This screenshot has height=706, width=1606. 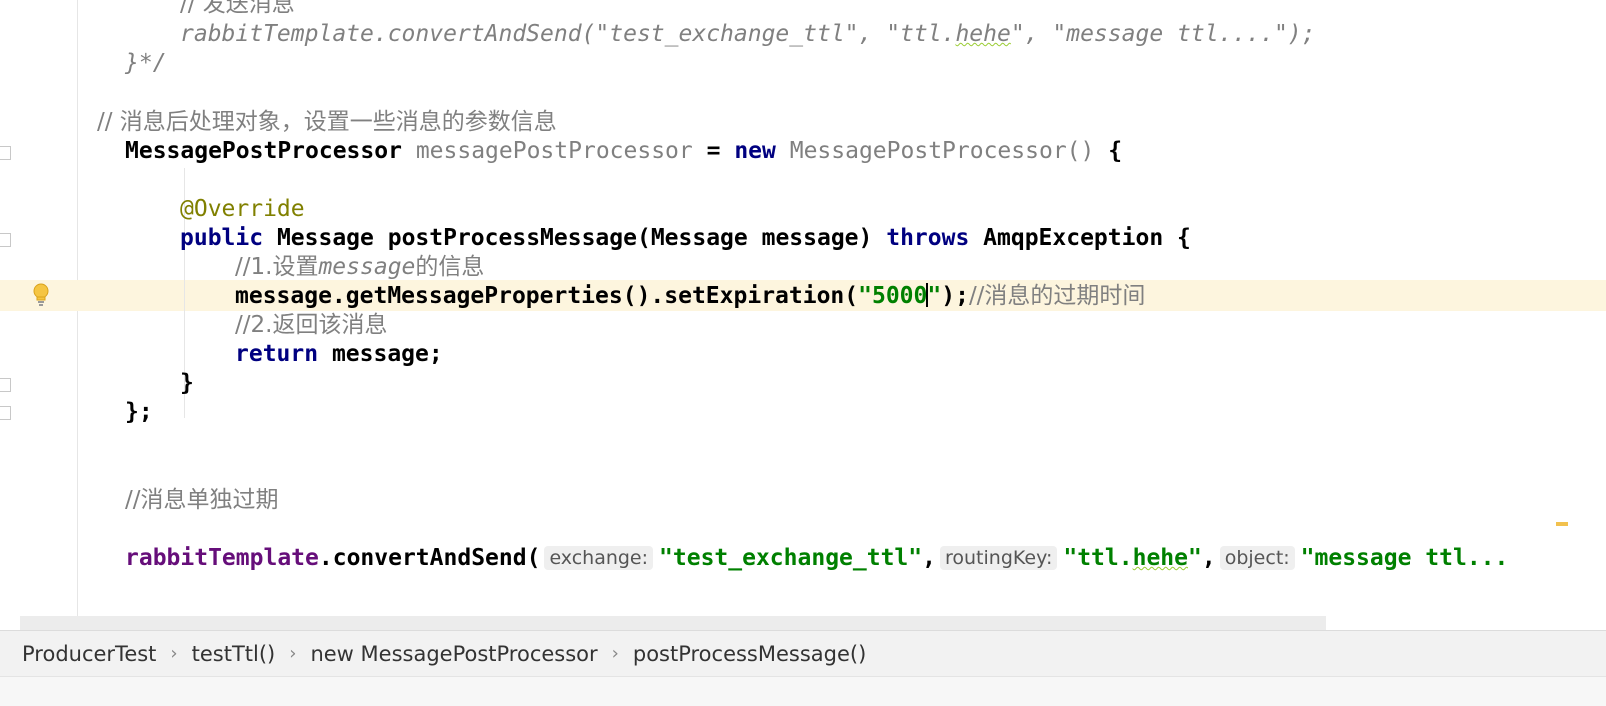 I want to click on keyword: return, so click(x=277, y=354).